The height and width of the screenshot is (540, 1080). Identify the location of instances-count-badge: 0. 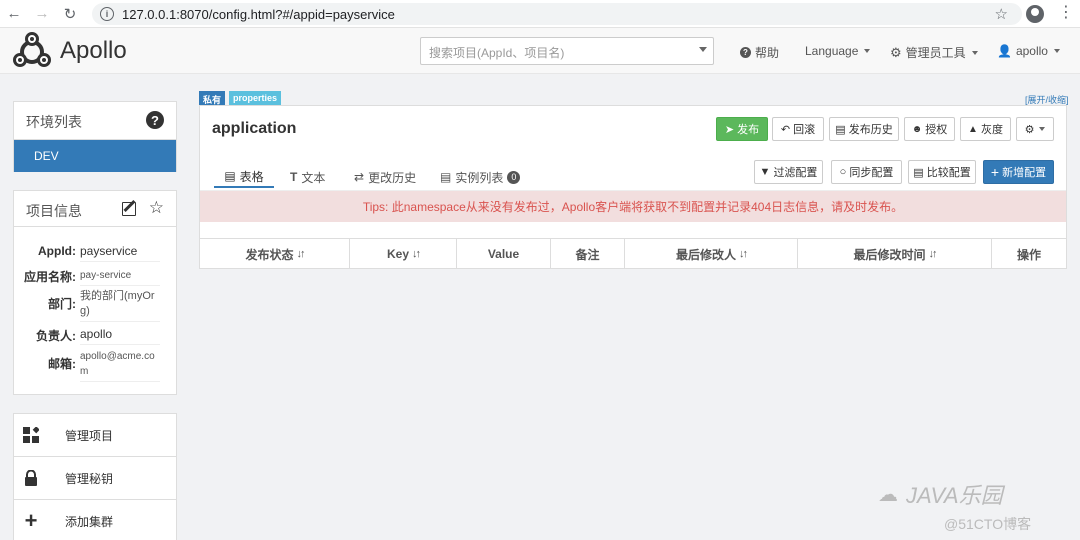
(514, 177).